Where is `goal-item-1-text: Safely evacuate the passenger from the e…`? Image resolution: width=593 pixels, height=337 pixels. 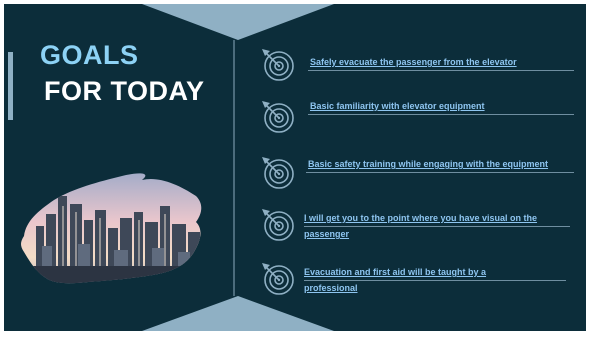
goal-item-1-text: Safely evacuate the passenger from the e… is located at coordinates (413, 62).